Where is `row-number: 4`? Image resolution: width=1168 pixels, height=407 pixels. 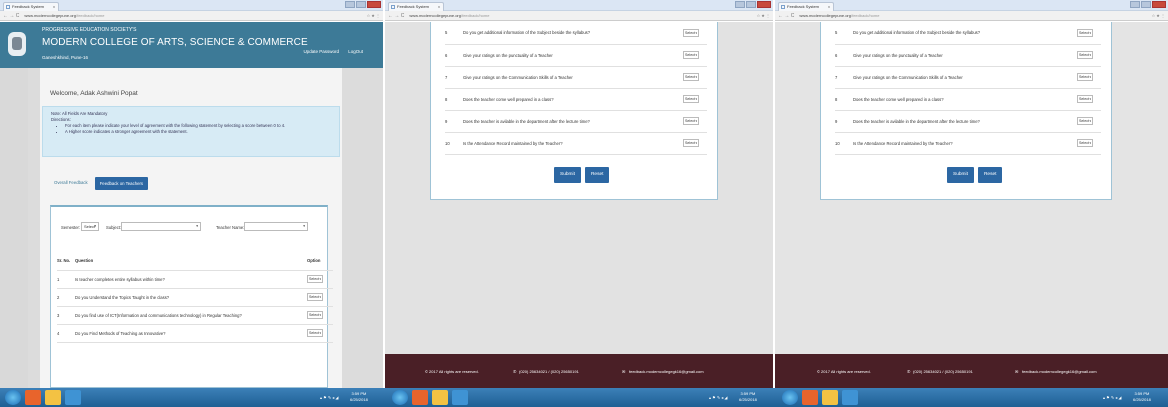
row-number: 4 is located at coordinates (66, 333).